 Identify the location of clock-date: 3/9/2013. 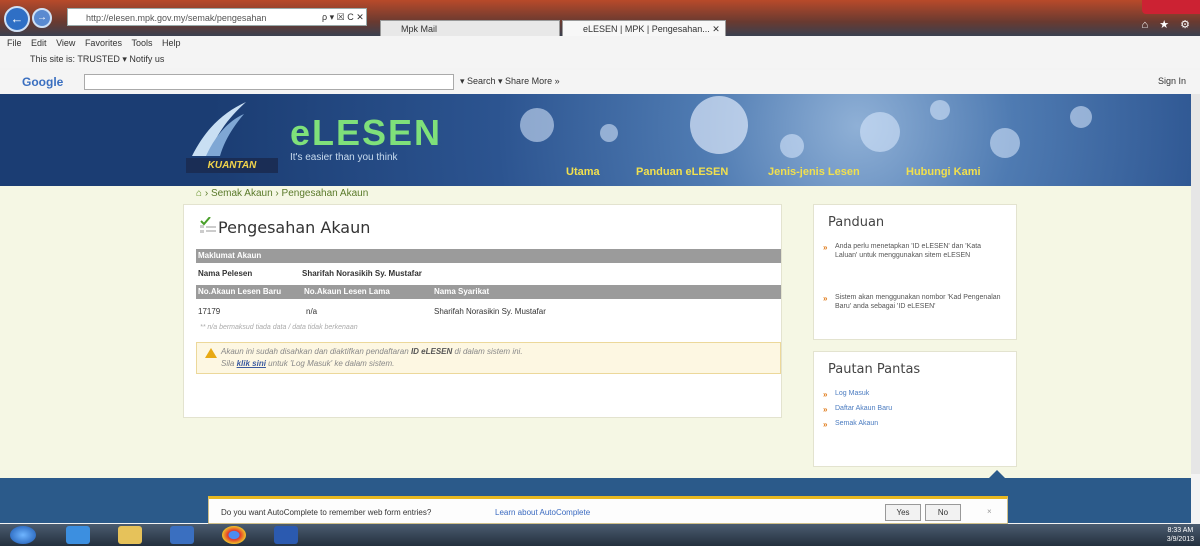
(1180, 539).